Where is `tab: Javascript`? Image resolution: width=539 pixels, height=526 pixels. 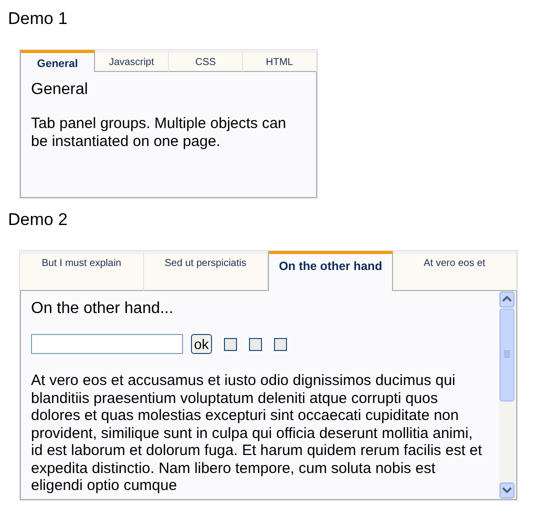
tab: Javascript is located at coordinates (132, 61).